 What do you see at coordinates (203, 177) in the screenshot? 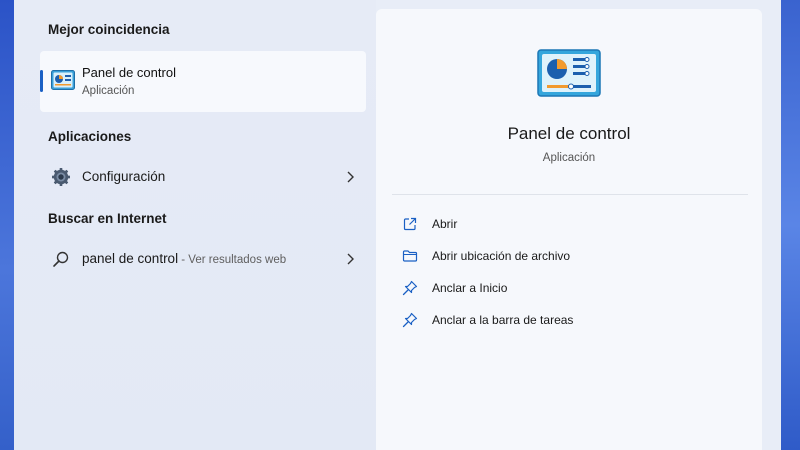
I see `app-item-configuracion: Configuración` at bounding box center [203, 177].